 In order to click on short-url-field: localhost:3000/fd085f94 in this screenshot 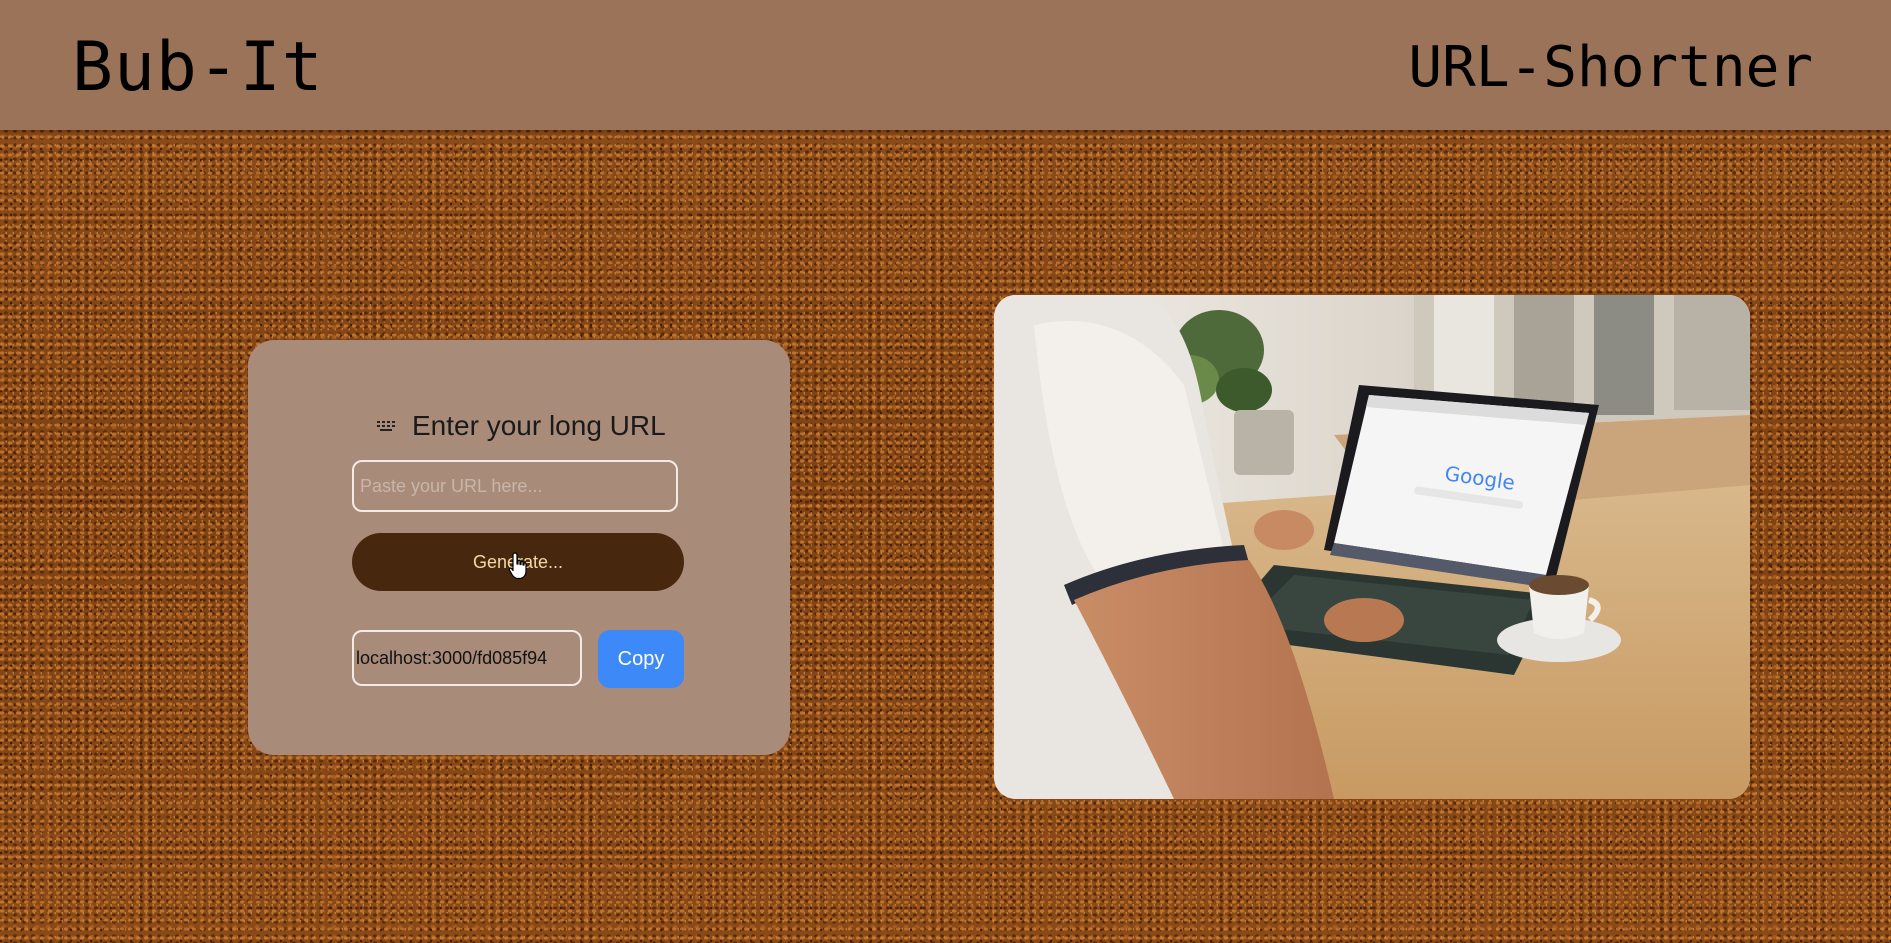, I will do `click(467, 658)`.